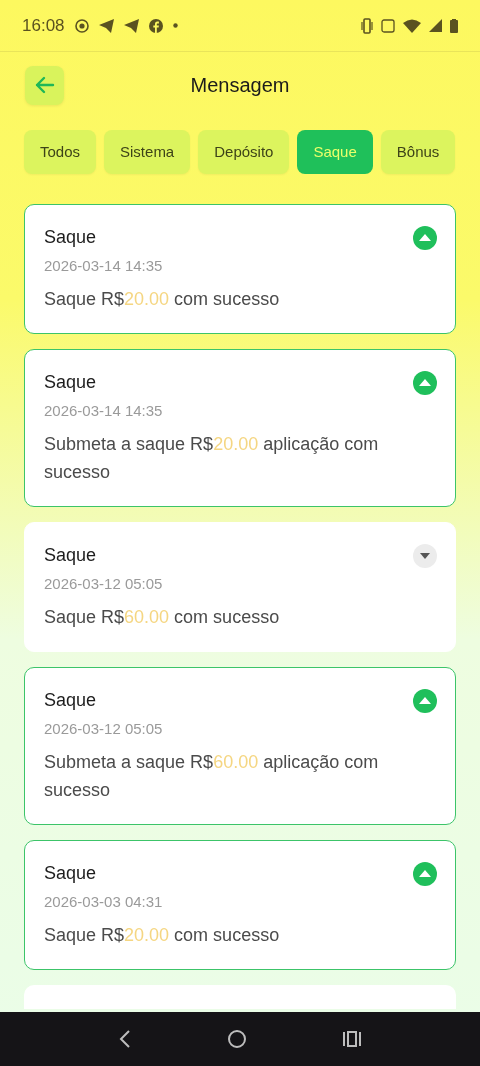 The width and height of the screenshot is (480, 1066). I want to click on message-card: Saque 2026-03-12 05:05 Submeta a saque R$60.00 aplicação com sucesso, so click(240, 746).